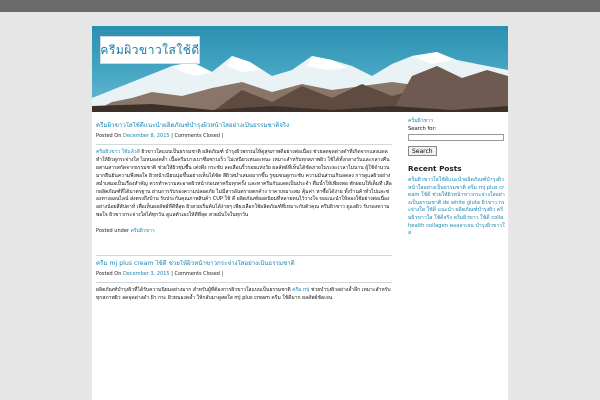 The height and width of the screenshot is (400, 600). I want to click on browser-top-bar, so click(300, 6).